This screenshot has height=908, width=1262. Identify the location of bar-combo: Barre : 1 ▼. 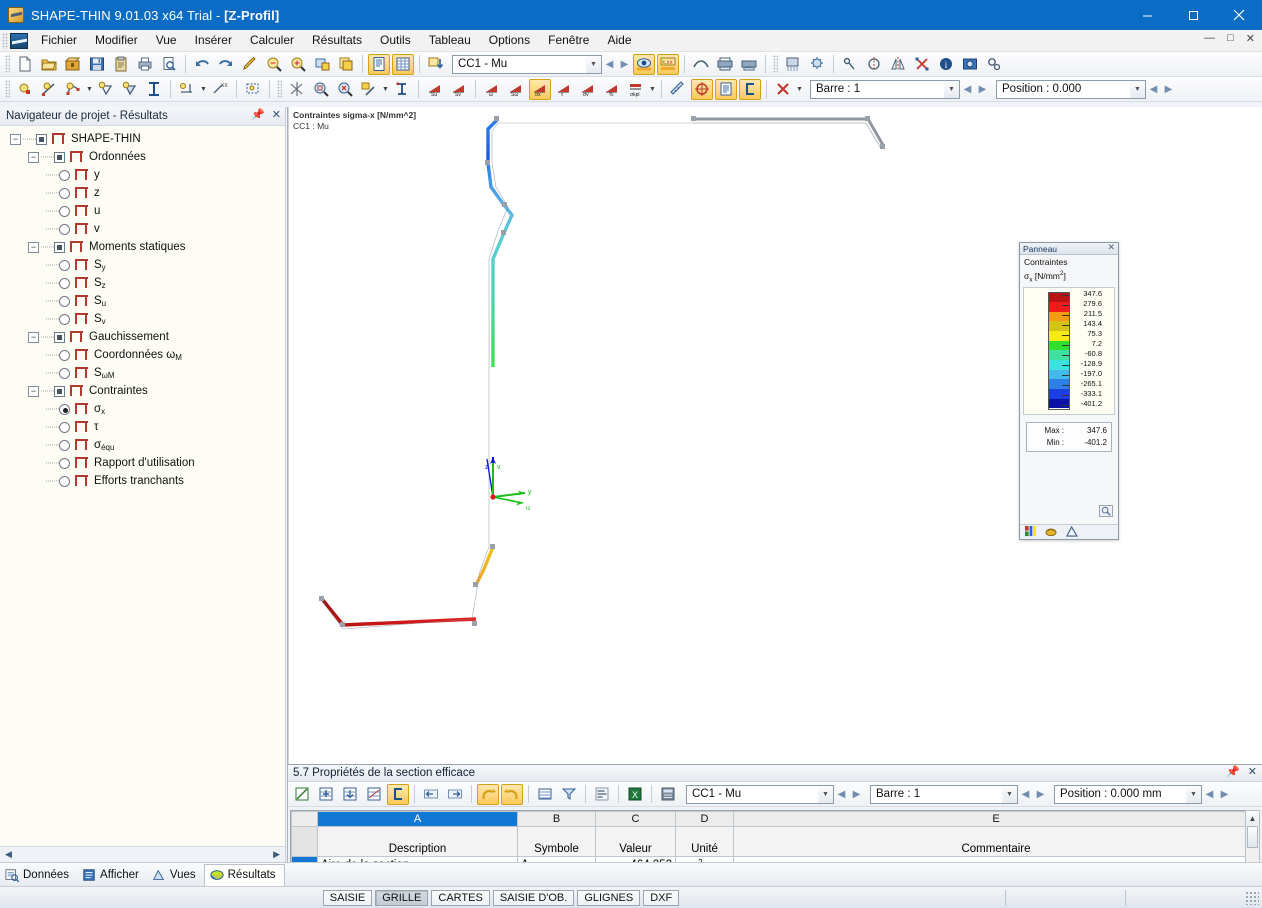
(885, 89).